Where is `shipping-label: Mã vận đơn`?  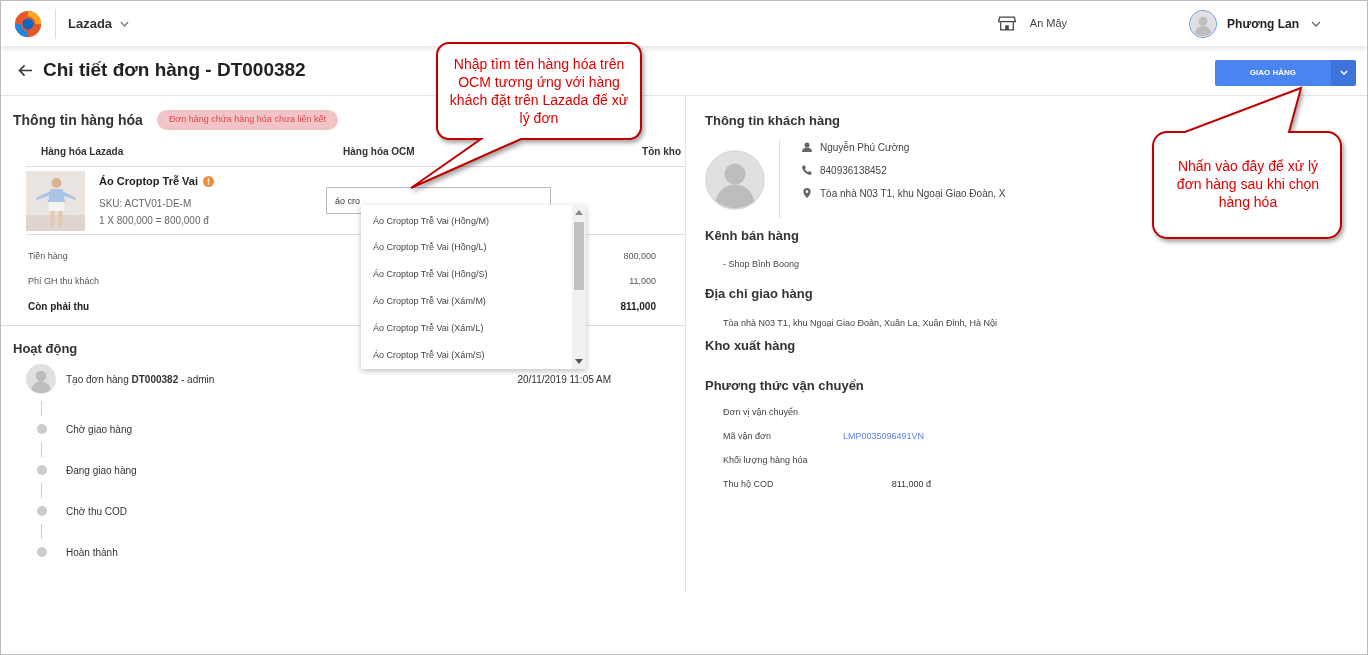 shipping-label: Mã vận đơn is located at coordinates (747, 436).